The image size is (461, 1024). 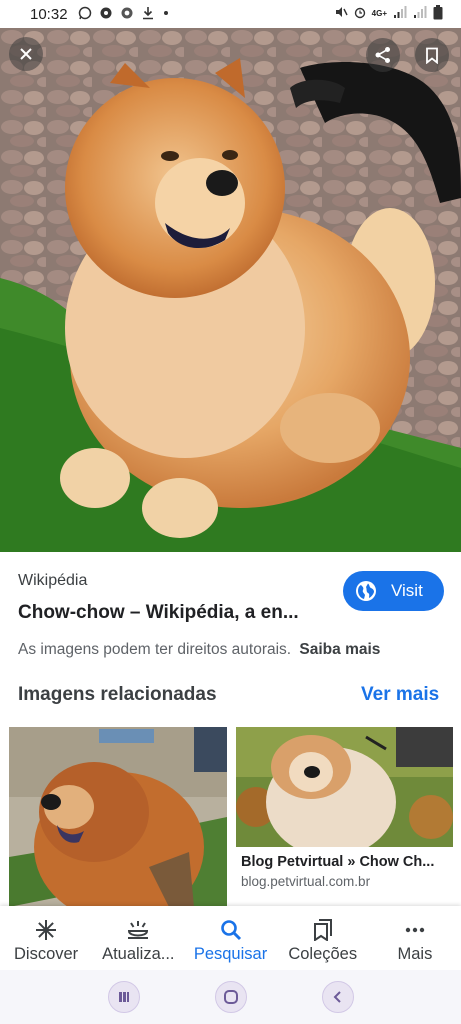 I want to click on back-button, so click(x=337, y=997).